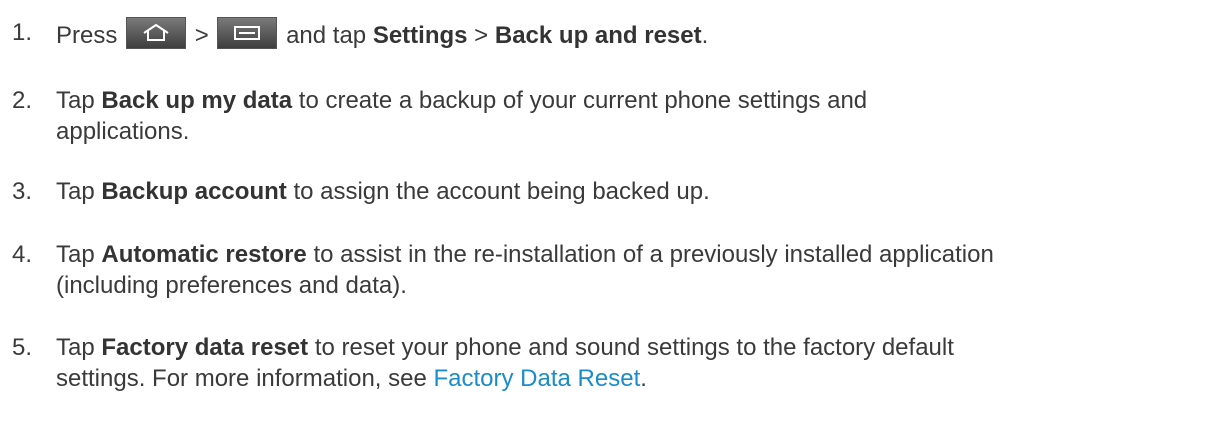  What do you see at coordinates (123, 131) in the screenshot?
I see `step-text-part: applications.` at bounding box center [123, 131].